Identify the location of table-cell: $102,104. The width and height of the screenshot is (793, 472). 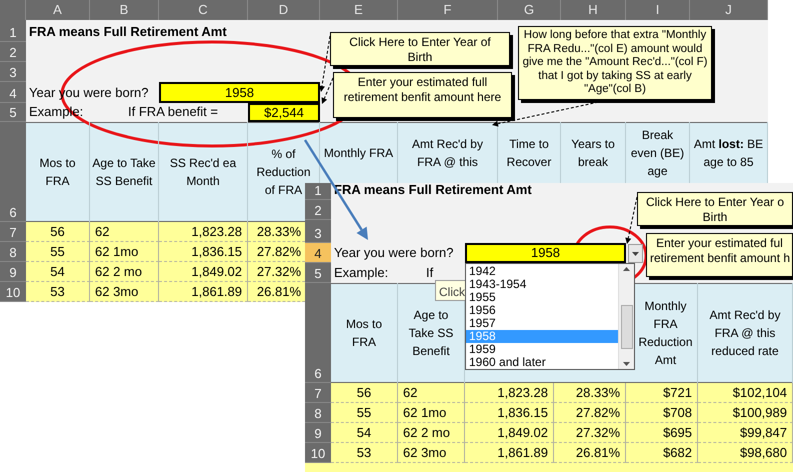
(745, 393).